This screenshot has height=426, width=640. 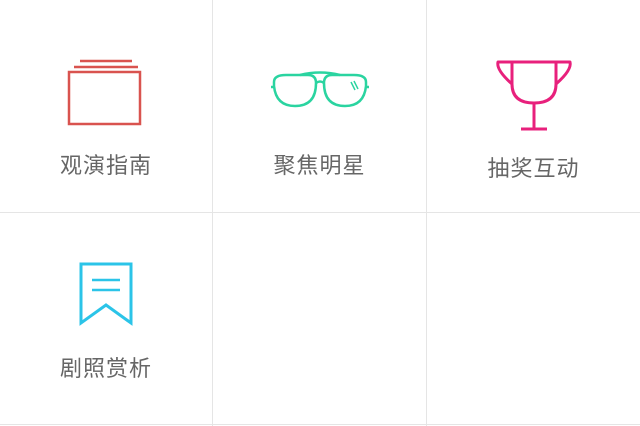 I want to click on grid-divider, so click(x=320, y=424).